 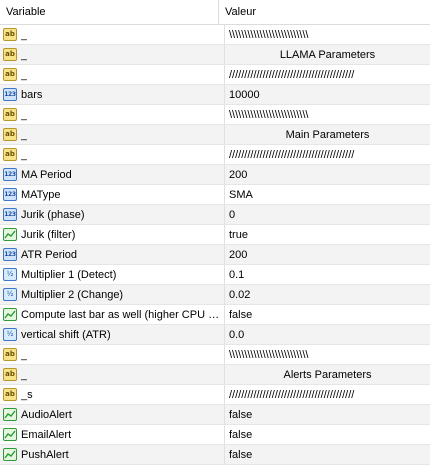 I want to click on parameter-row: AudioAlert false, so click(x=215, y=415).